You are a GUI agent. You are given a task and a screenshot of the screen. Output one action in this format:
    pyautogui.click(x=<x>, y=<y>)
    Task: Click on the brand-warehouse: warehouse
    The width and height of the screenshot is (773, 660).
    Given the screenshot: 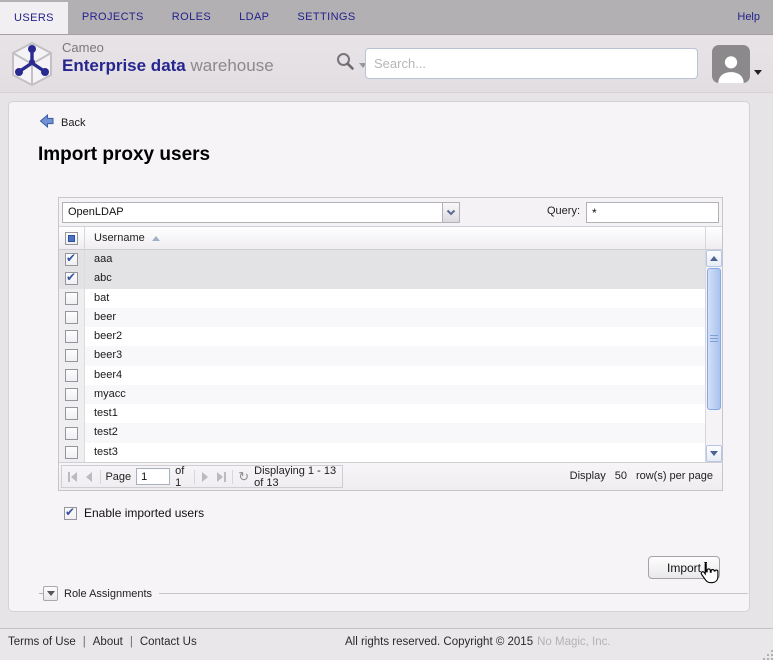 What is the action you would take?
    pyautogui.click(x=232, y=65)
    